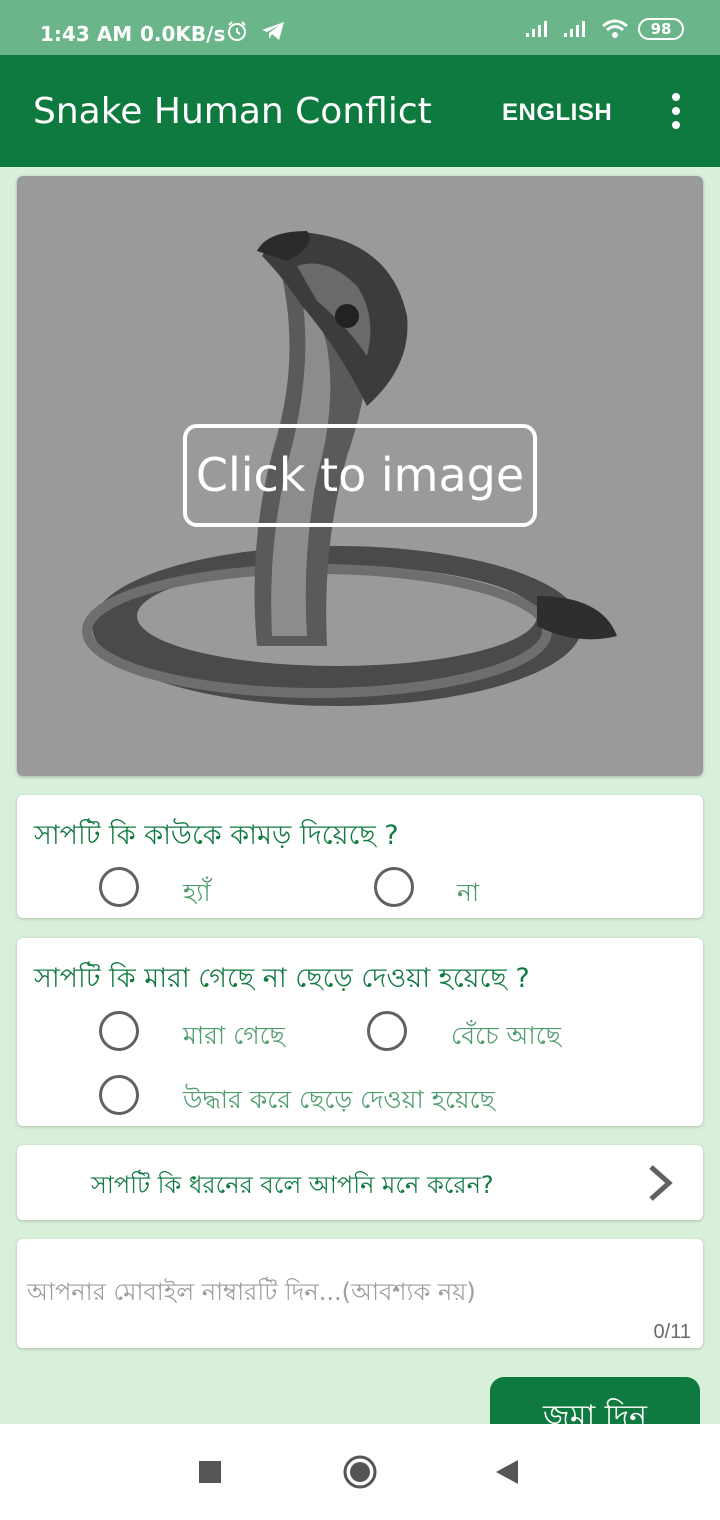 This screenshot has width=720, height=1520. Describe the element at coordinates (360, 27) in the screenshot. I see `status-bar: 1:43 AM 0.0KB/s 98` at that location.